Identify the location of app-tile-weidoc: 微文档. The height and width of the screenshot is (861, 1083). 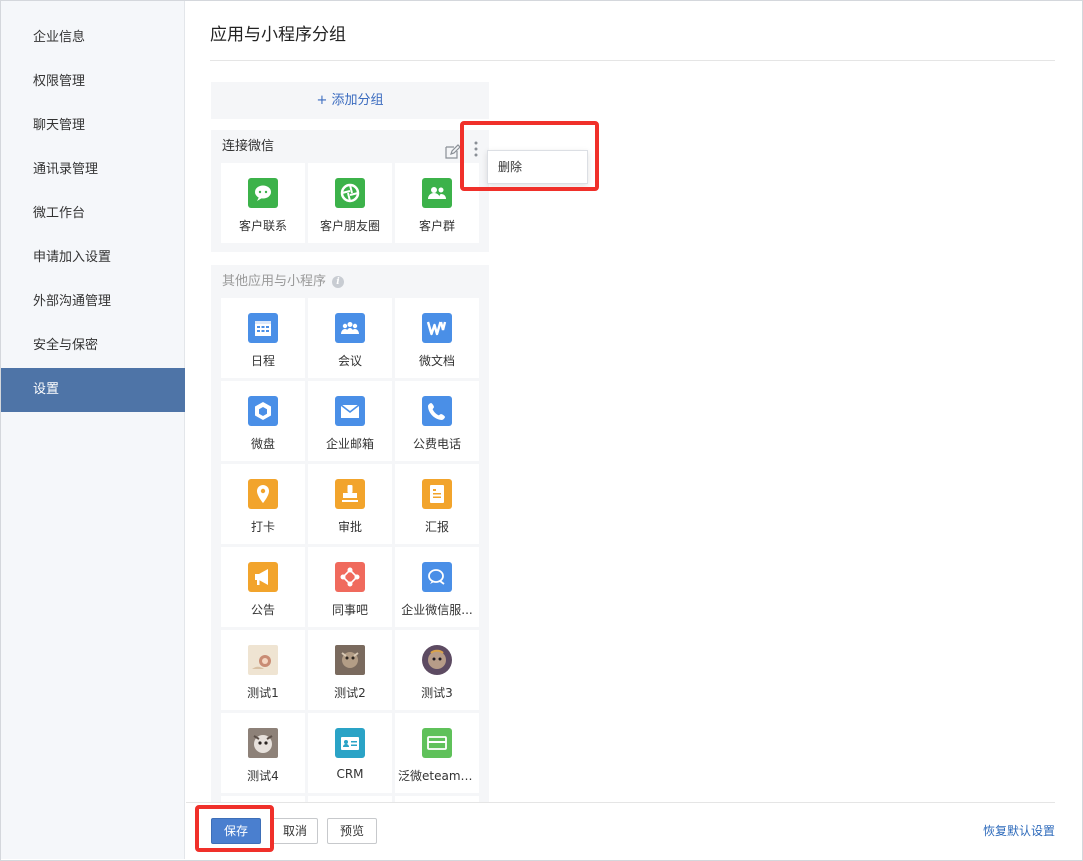
(437, 338).